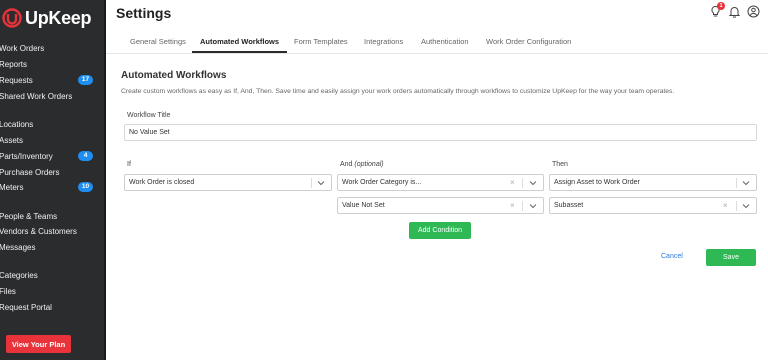 The height and width of the screenshot is (360, 768). What do you see at coordinates (528, 41) in the screenshot?
I see `tab-work-order-configuration: Work Order Configuration` at bounding box center [528, 41].